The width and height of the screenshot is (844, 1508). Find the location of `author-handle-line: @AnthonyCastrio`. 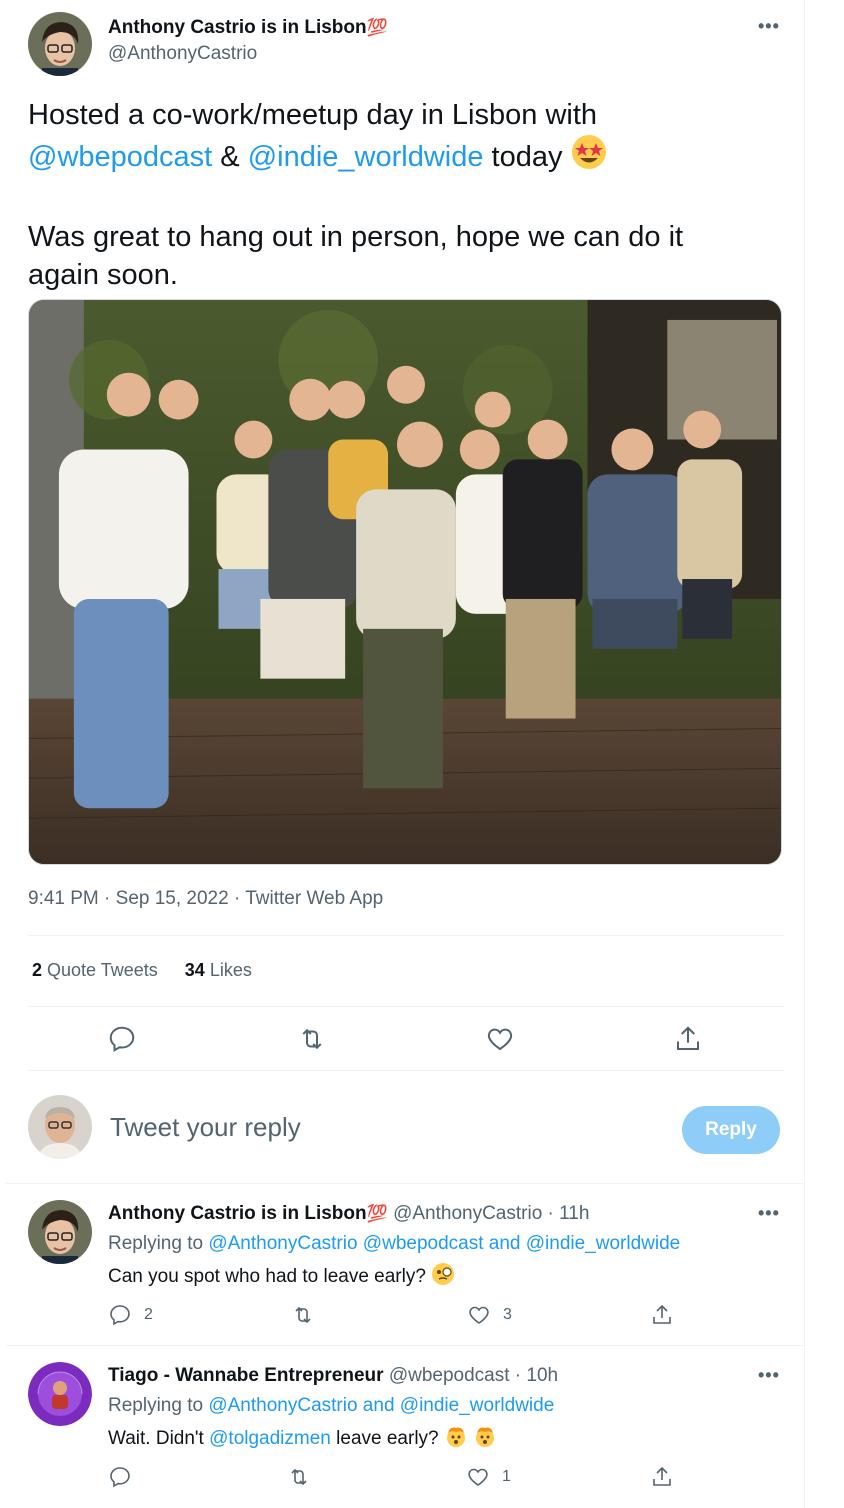

author-handle-line: @AnthonyCastrio is located at coordinates (182, 54).